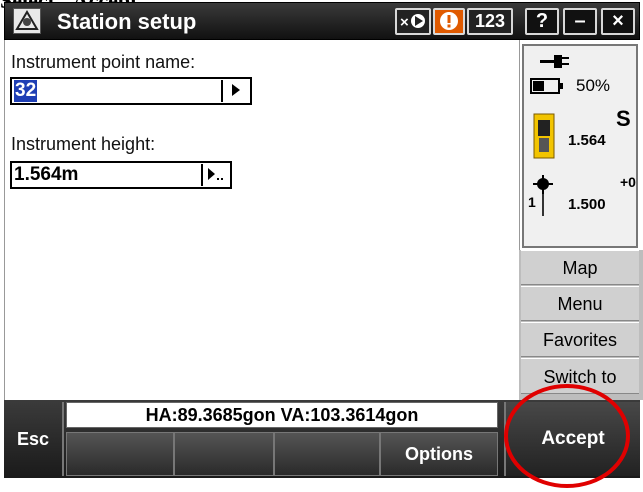  What do you see at coordinates (623, 118) in the screenshot?
I see `face-indicator: S` at bounding box center [623, 118].